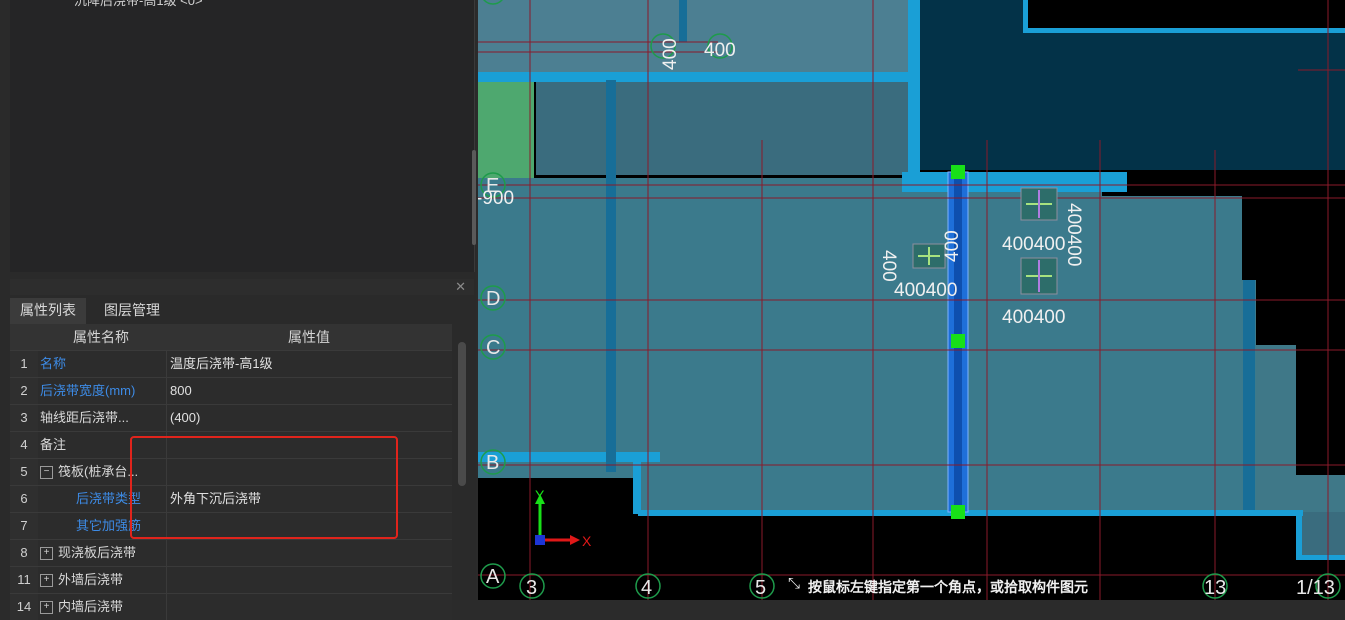 This screenshot has width=1345, height=620. I want to click on row-number: 5, so click(24, 472).